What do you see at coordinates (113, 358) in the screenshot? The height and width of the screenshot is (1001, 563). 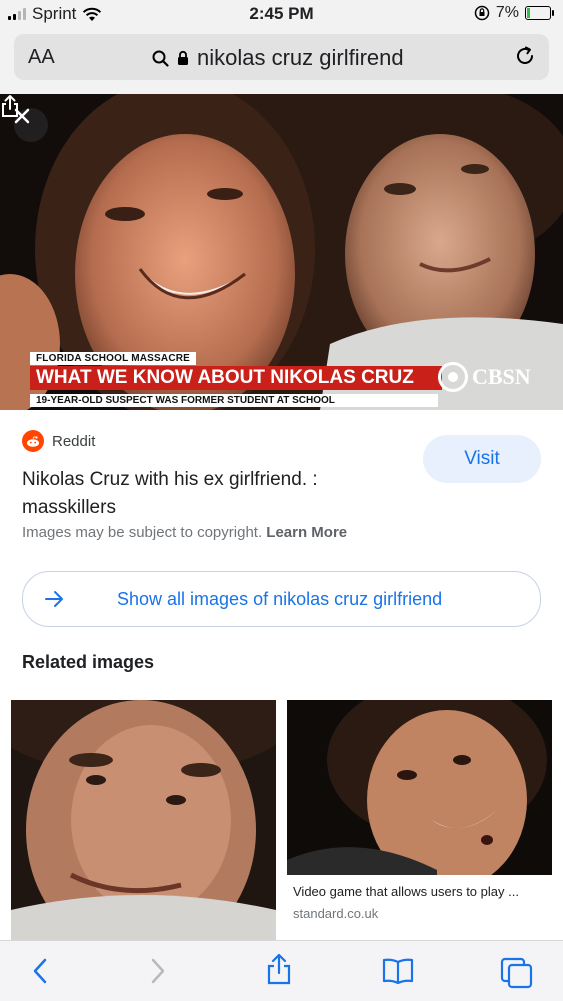 I see `chyron-top: FLORIDA SCHOOL MASSACRE` at bounding box center [113, 358].